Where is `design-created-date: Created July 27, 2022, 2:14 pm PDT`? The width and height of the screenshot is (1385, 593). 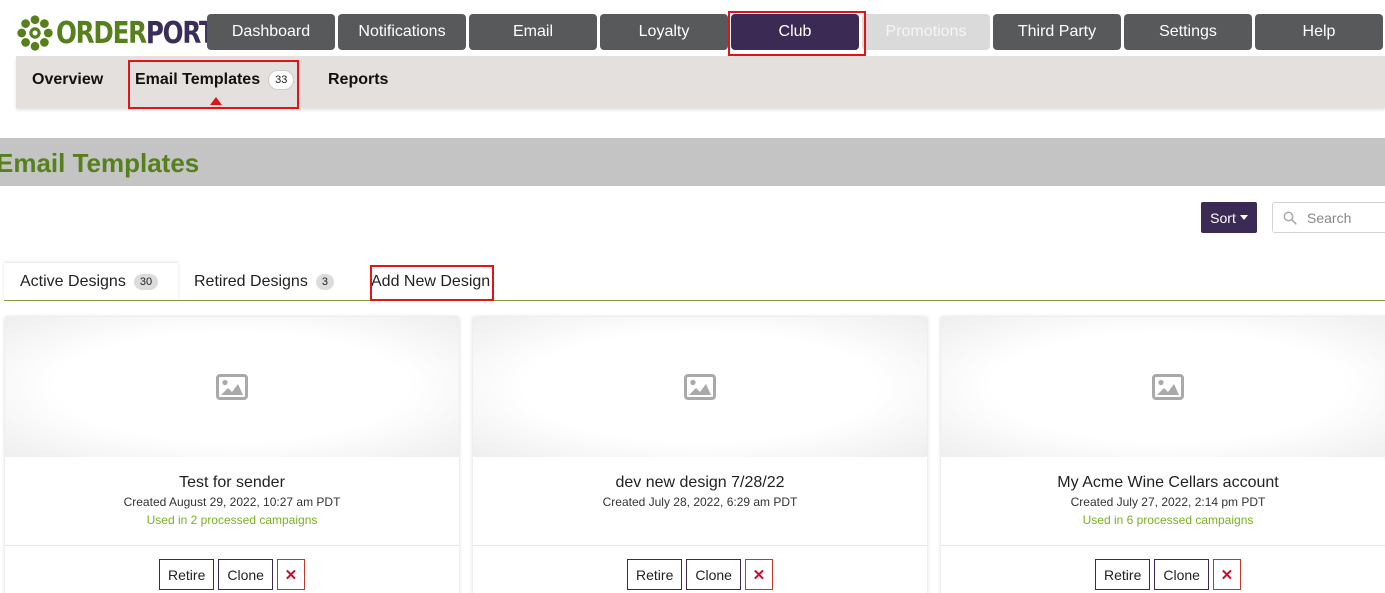
design-created-date: Created July 27, 2022, 2:14 pm PDT is located at coordinates (1168, 502).